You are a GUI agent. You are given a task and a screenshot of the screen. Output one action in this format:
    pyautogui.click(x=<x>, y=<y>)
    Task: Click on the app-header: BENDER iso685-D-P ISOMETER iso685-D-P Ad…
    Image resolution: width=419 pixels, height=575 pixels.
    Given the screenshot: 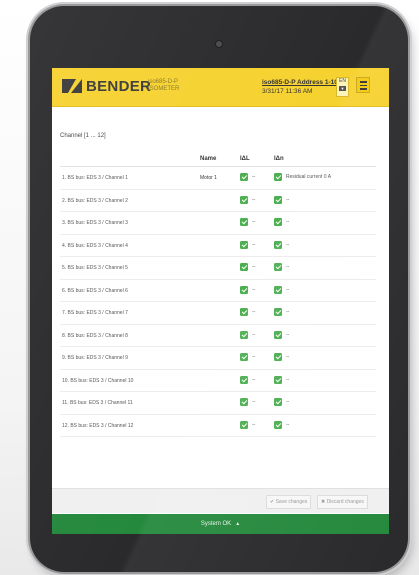 What is the action you would take?
    pyautogui.click(x=220, y=87)
    